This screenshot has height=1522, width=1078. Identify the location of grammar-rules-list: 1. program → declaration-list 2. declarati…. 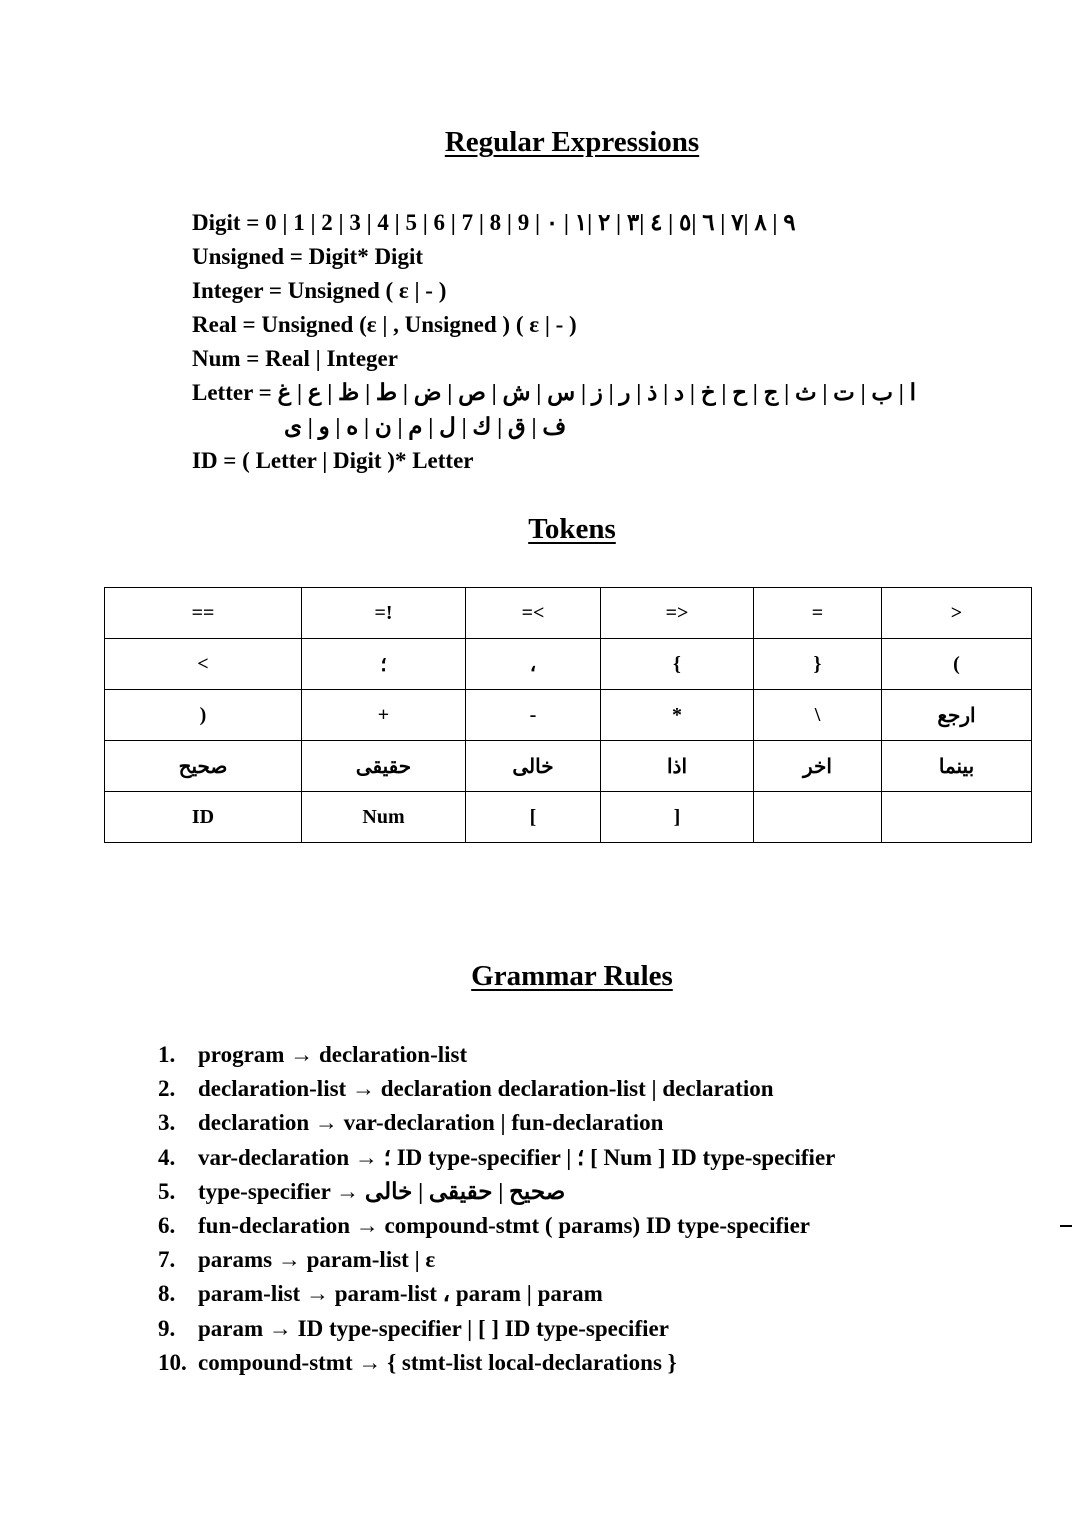
(496, 1209).